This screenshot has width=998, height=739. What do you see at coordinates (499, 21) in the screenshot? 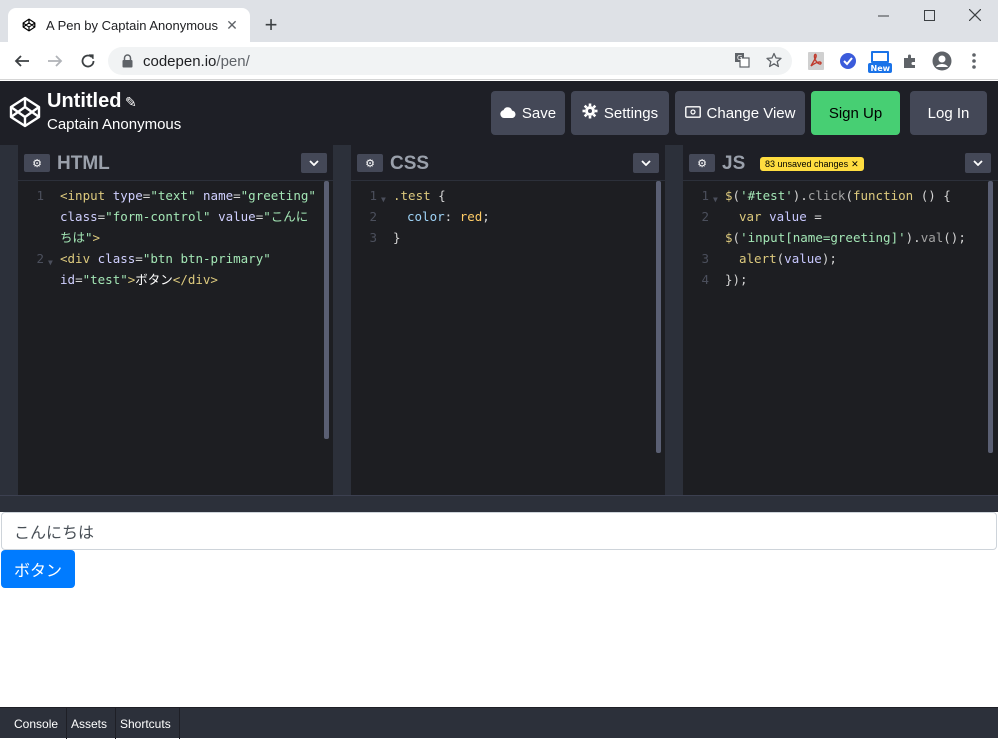
I see `browser-tab-strip: A Pen by Captain Anonymous ✕ +` at bounding box center [499, 21].